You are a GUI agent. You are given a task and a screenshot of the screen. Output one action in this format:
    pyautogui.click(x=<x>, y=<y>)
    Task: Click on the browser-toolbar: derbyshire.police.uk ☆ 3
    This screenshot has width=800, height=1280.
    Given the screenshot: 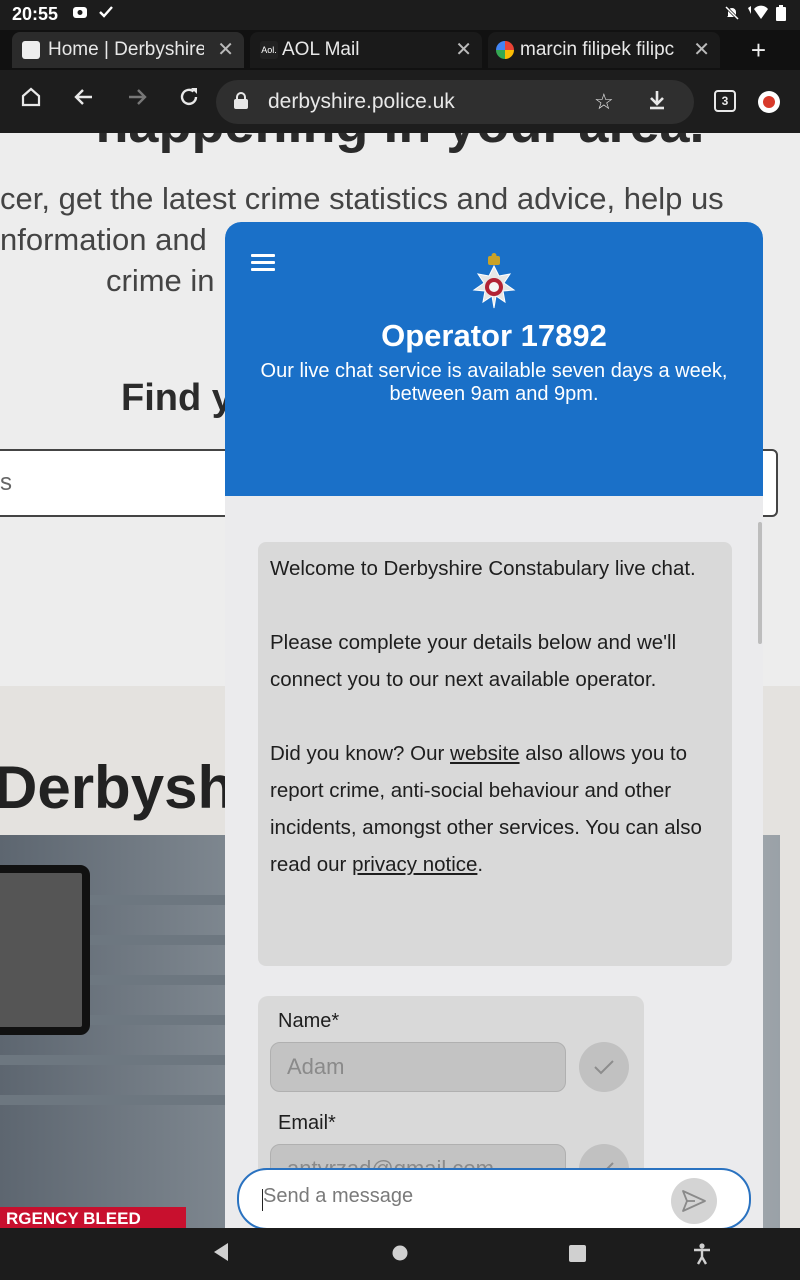 What is the action you would take?
    pyautogui.click(x=400, y=101)
    